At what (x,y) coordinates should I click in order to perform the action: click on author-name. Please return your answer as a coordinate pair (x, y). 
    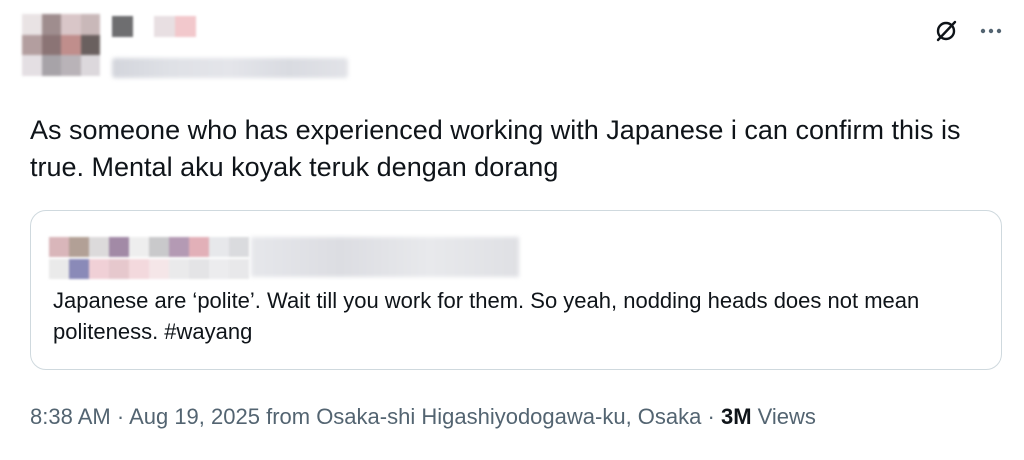
    Looking at the image, I should click on (154, 26).